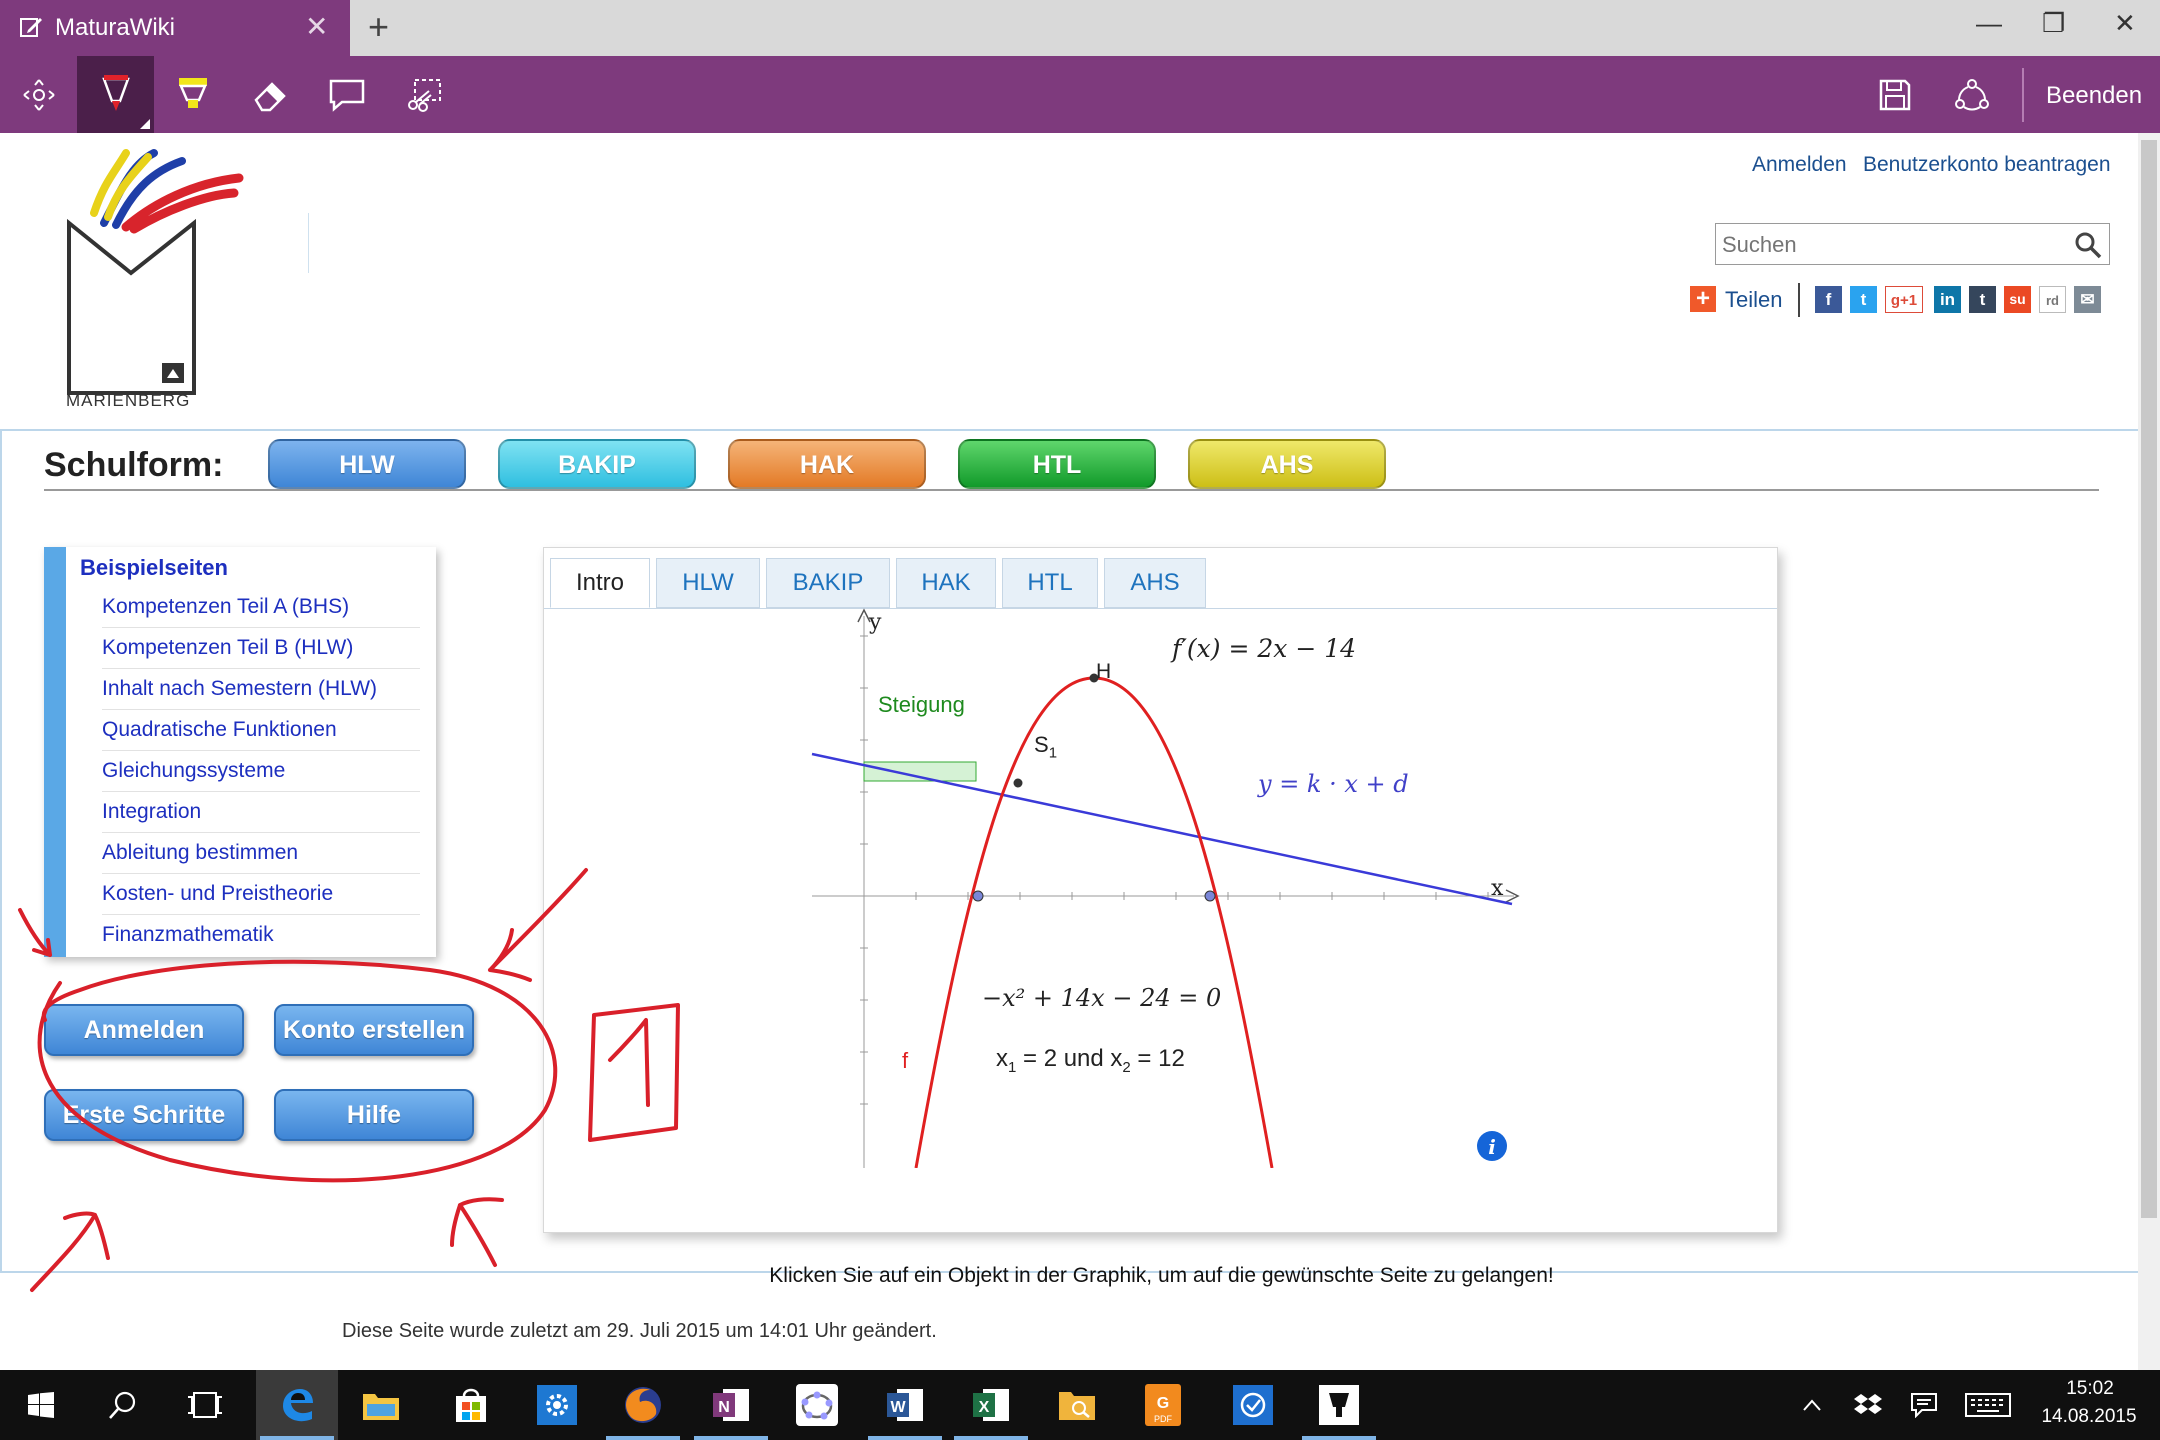 The image size is (2160, 1440). What do you see at coordinates (1863, 299) in the screenshot?
I see `twitter-icon: t` at bounding box center [1863, 299].